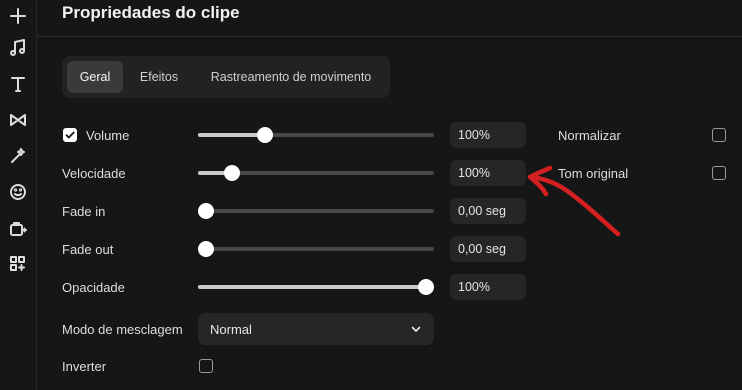  What do you see at coordinates (316, 173) in the screenshot?
I see `speed-slider` at bounding box center [316, 173].